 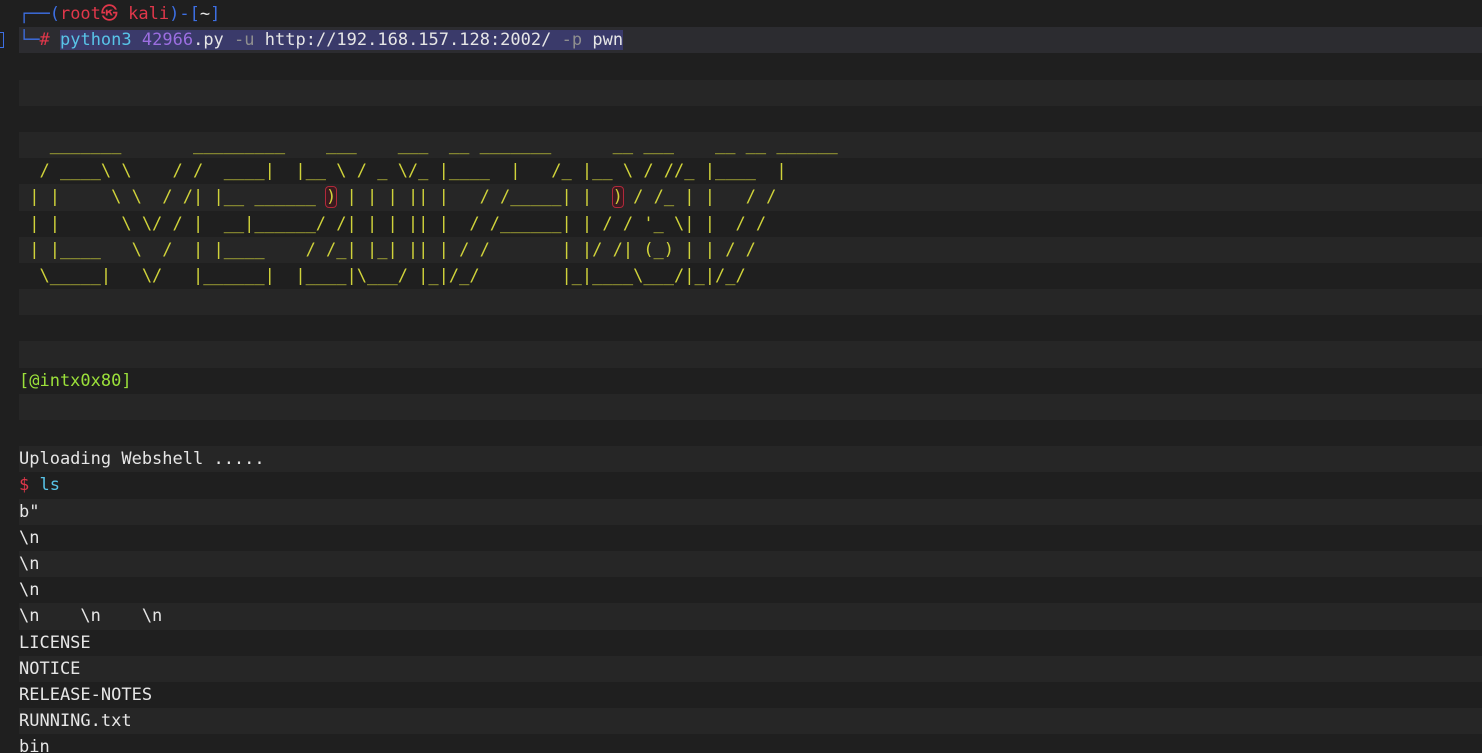 What do you see at coordinates (29, 40) in the screenshot?
I see `prompt-box-bottom: └─` at bounding box center [29, 40].